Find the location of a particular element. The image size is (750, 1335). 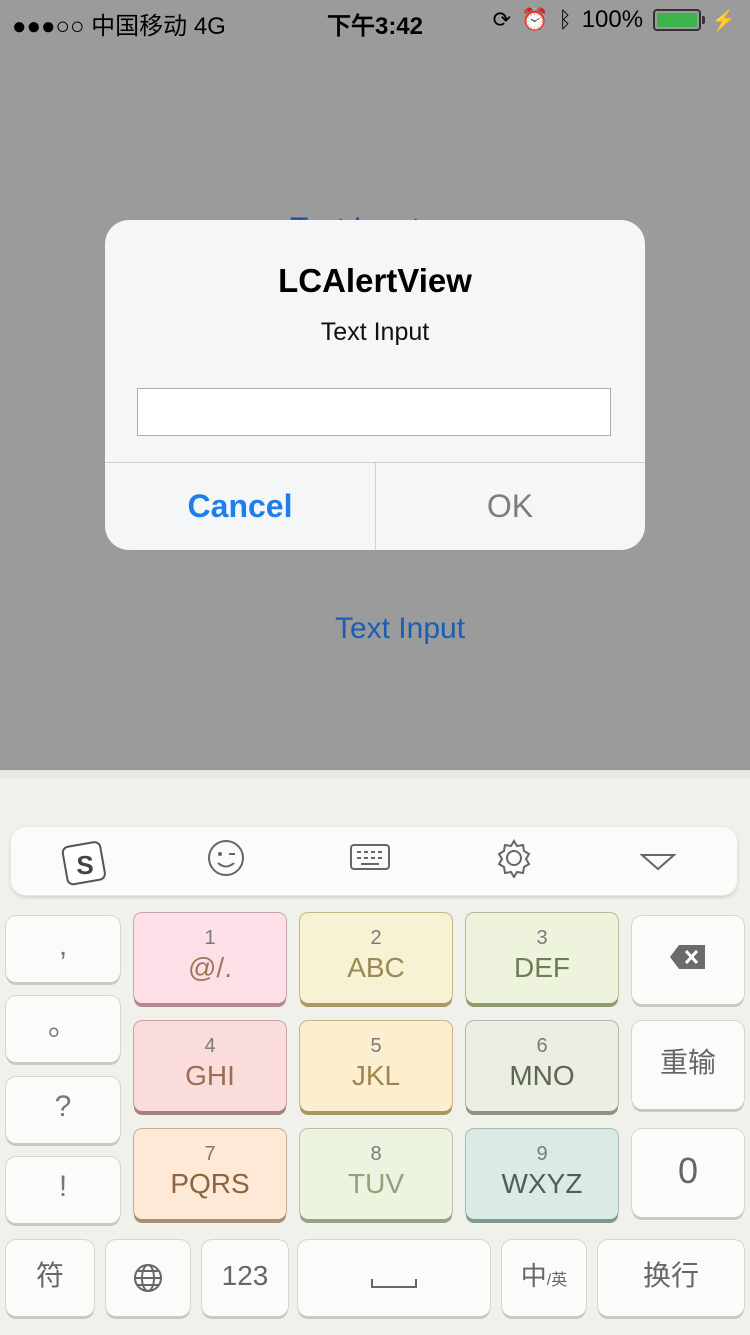

delete-key is located at coordinates (688, 960).